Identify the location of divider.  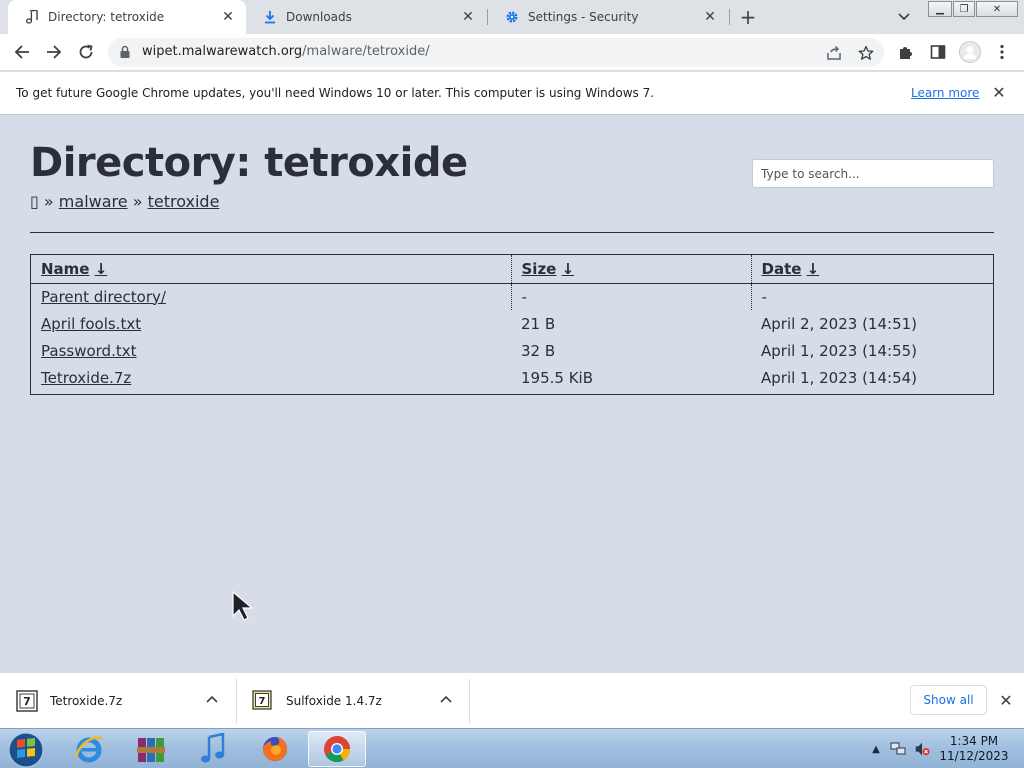
(512, 232).